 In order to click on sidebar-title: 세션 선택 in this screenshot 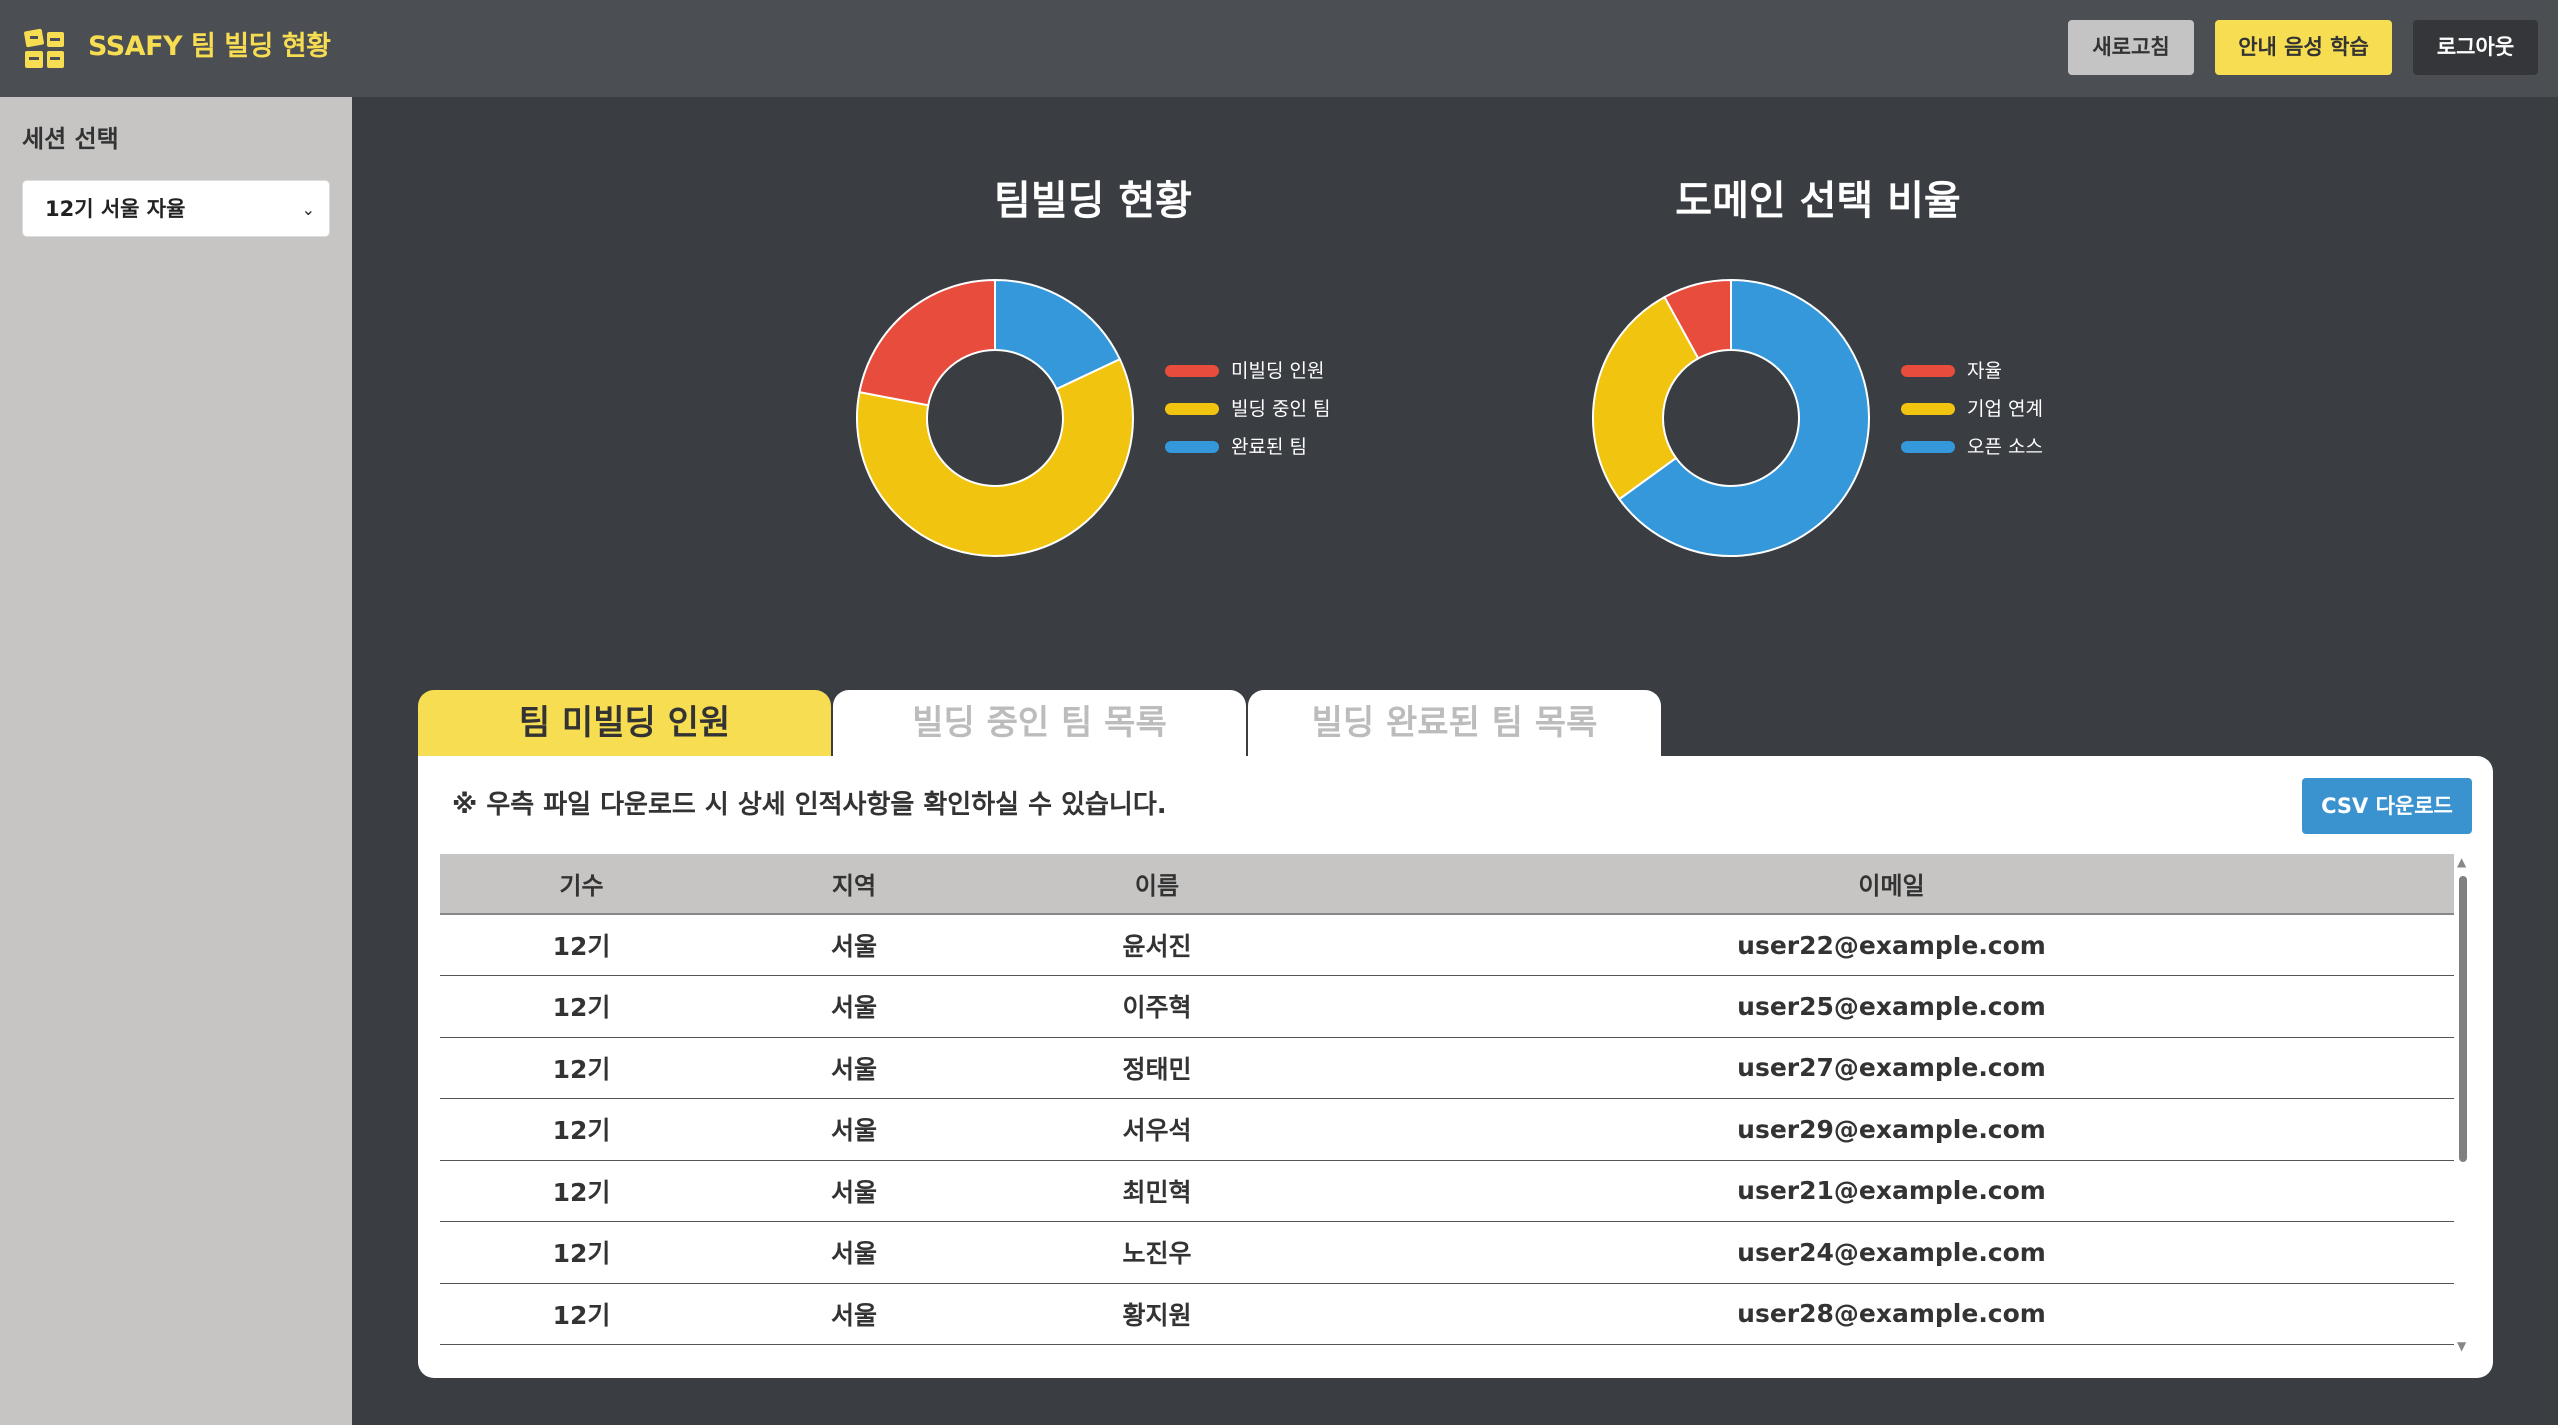, I will do `click(70, 139)`.